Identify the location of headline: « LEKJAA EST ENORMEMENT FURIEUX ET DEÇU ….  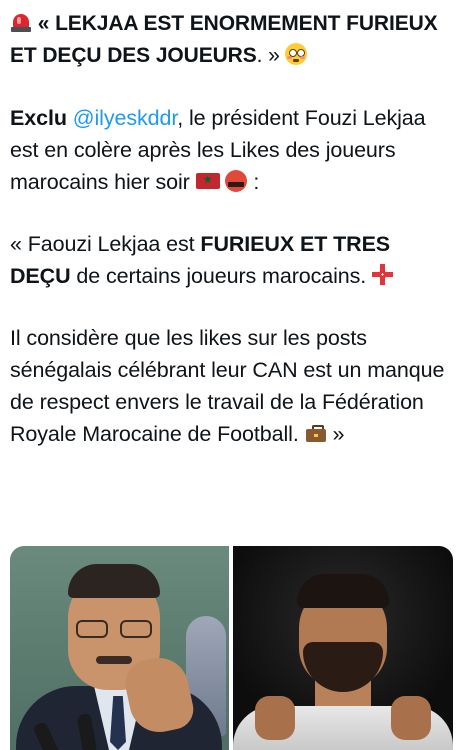
(233, 40).